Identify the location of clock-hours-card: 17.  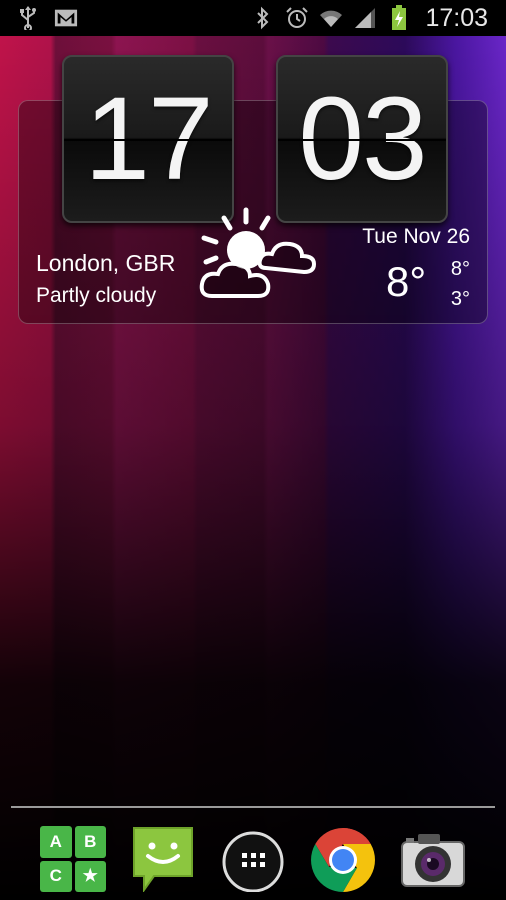
(148, 139).